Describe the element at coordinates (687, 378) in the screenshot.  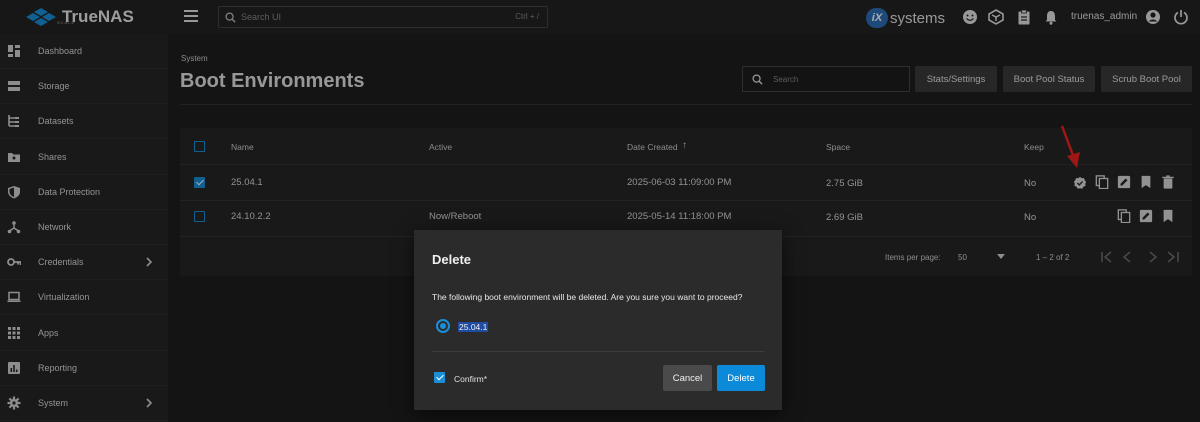
I see `cancel-button: Cancel` at that location.